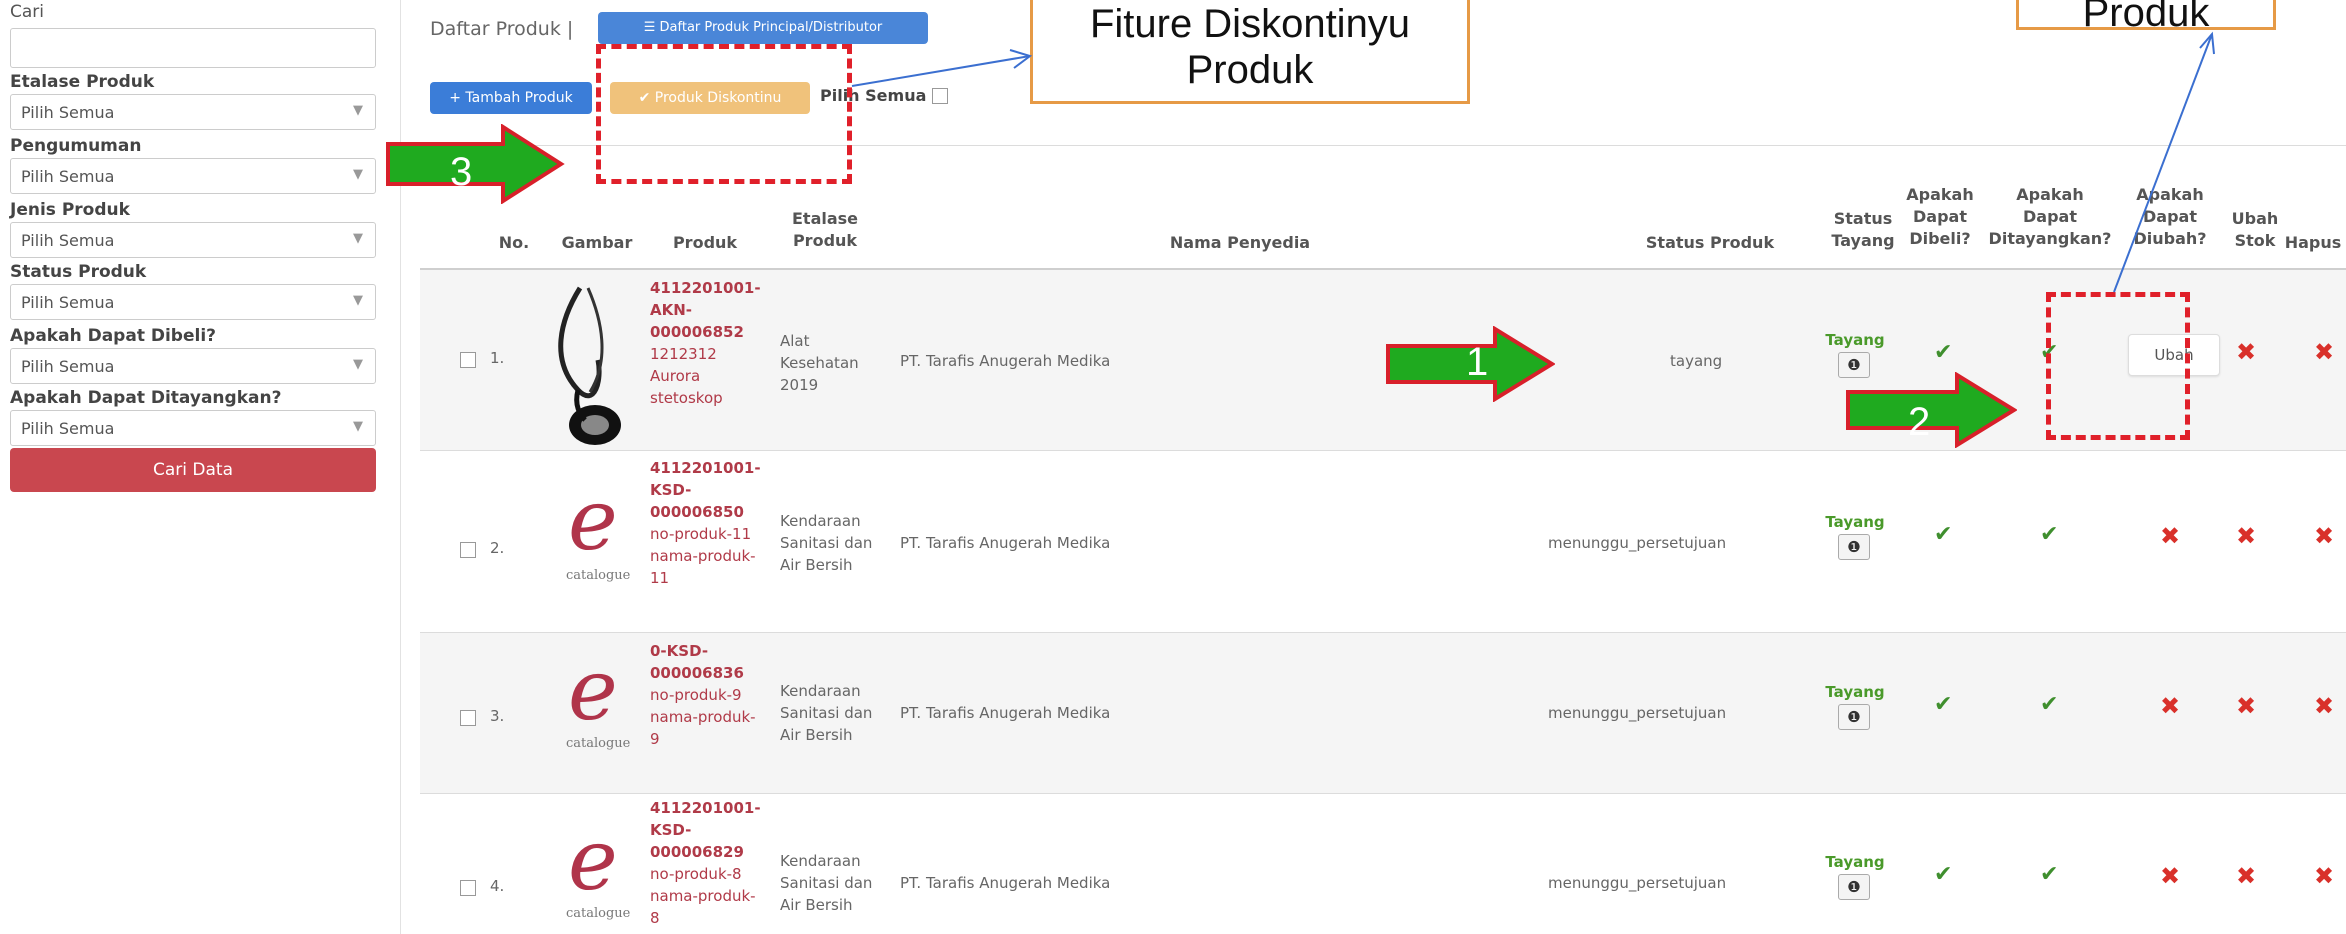 This screenshot has height=934, width=2346. Describe the element at coordinates (461, 172) in the screenshot. I see `arrow-label-3: 3` at that location.